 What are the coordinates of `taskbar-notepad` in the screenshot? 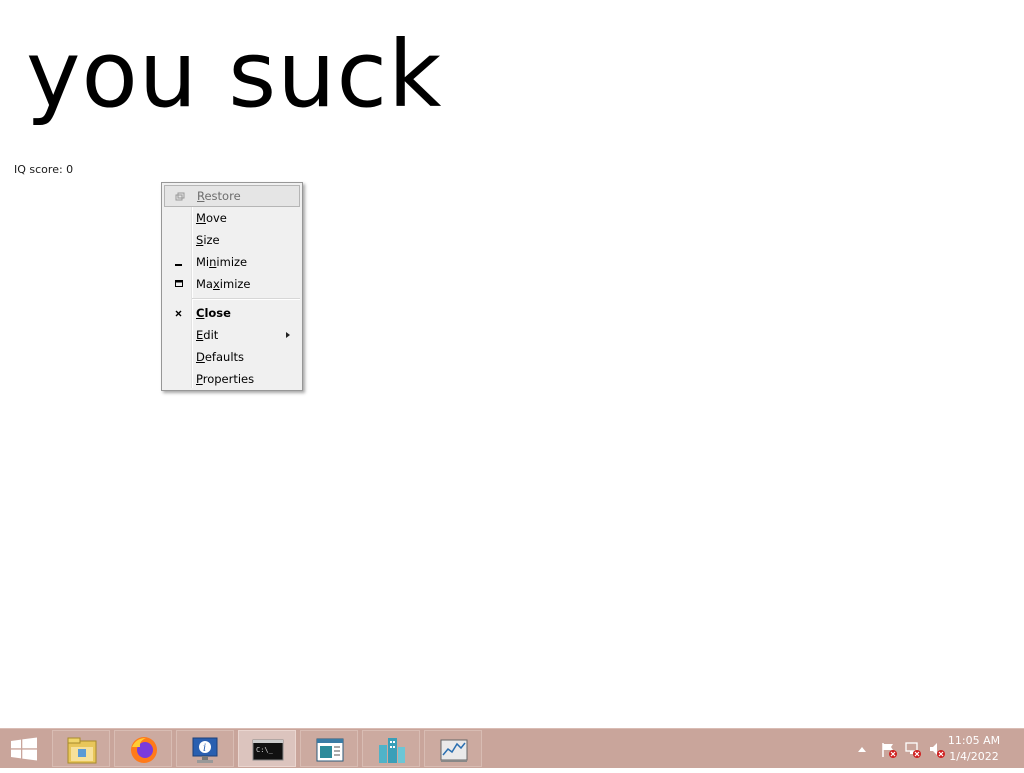 It's located at (329, 748).